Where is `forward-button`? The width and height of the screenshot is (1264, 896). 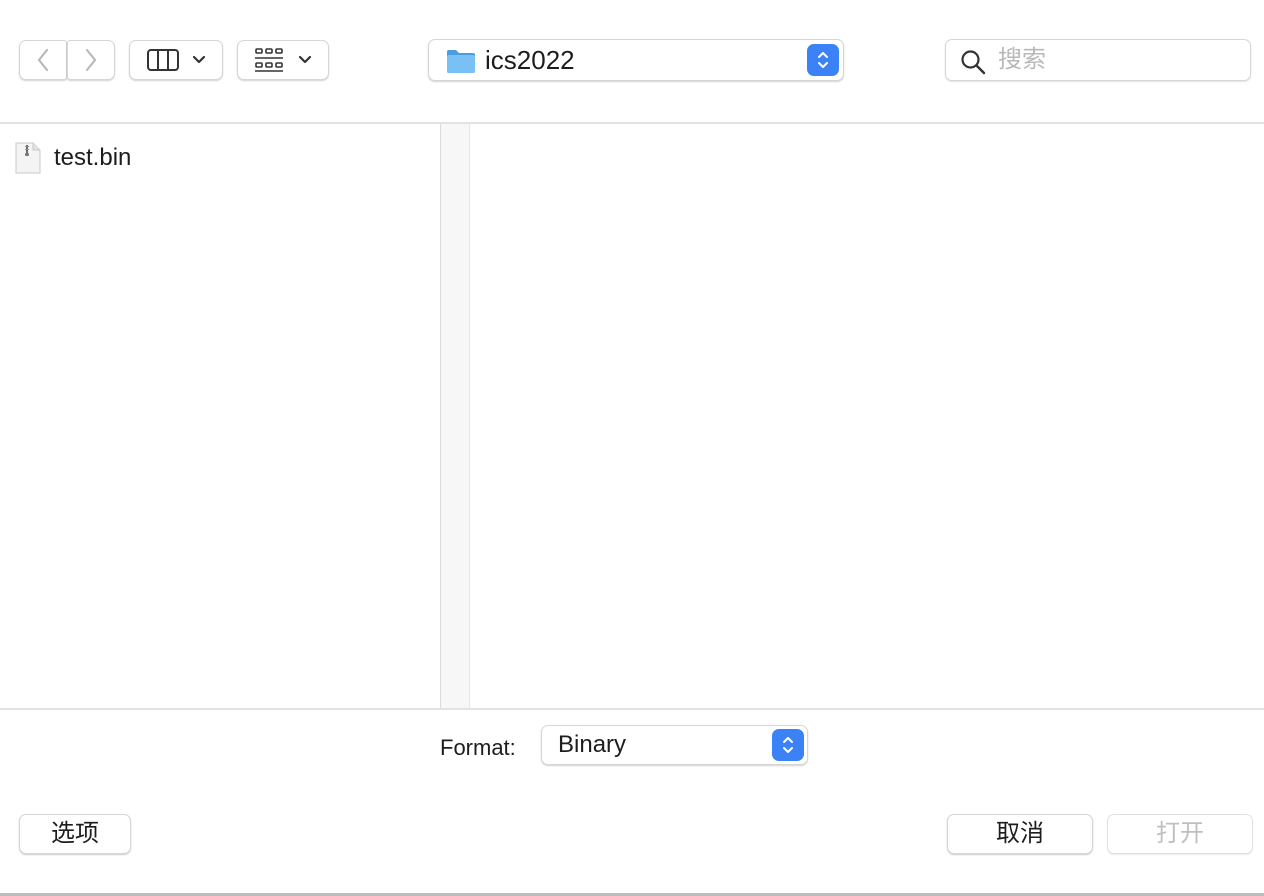
forward-button is located at coordinates (91, 60).